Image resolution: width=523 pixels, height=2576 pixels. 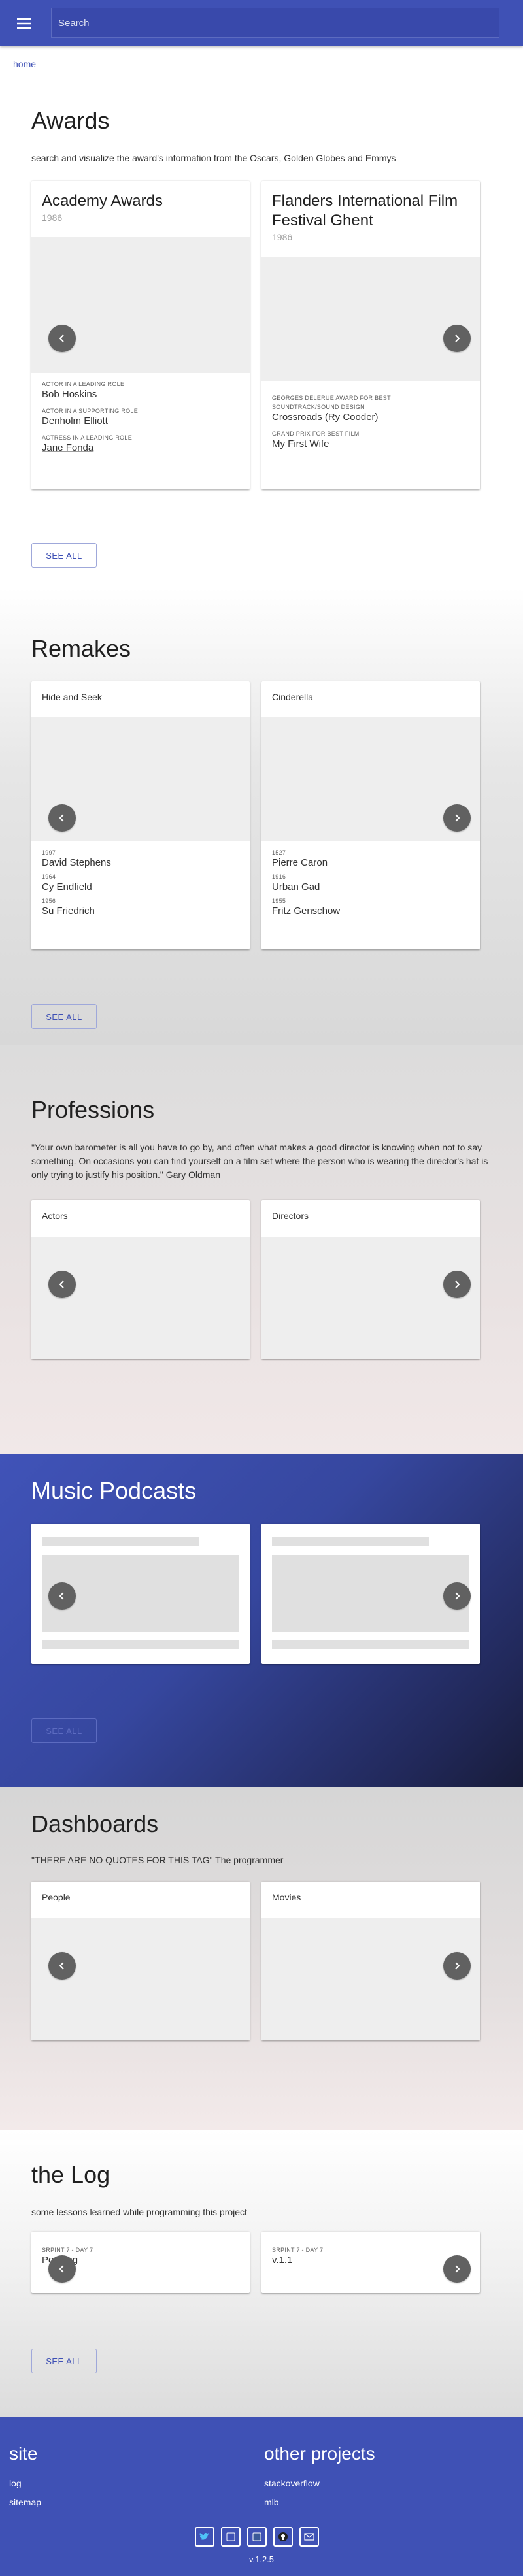 I want to click on log-card: SRPINT 7 - DAY 7Pending, so click(x=140, y=2262).